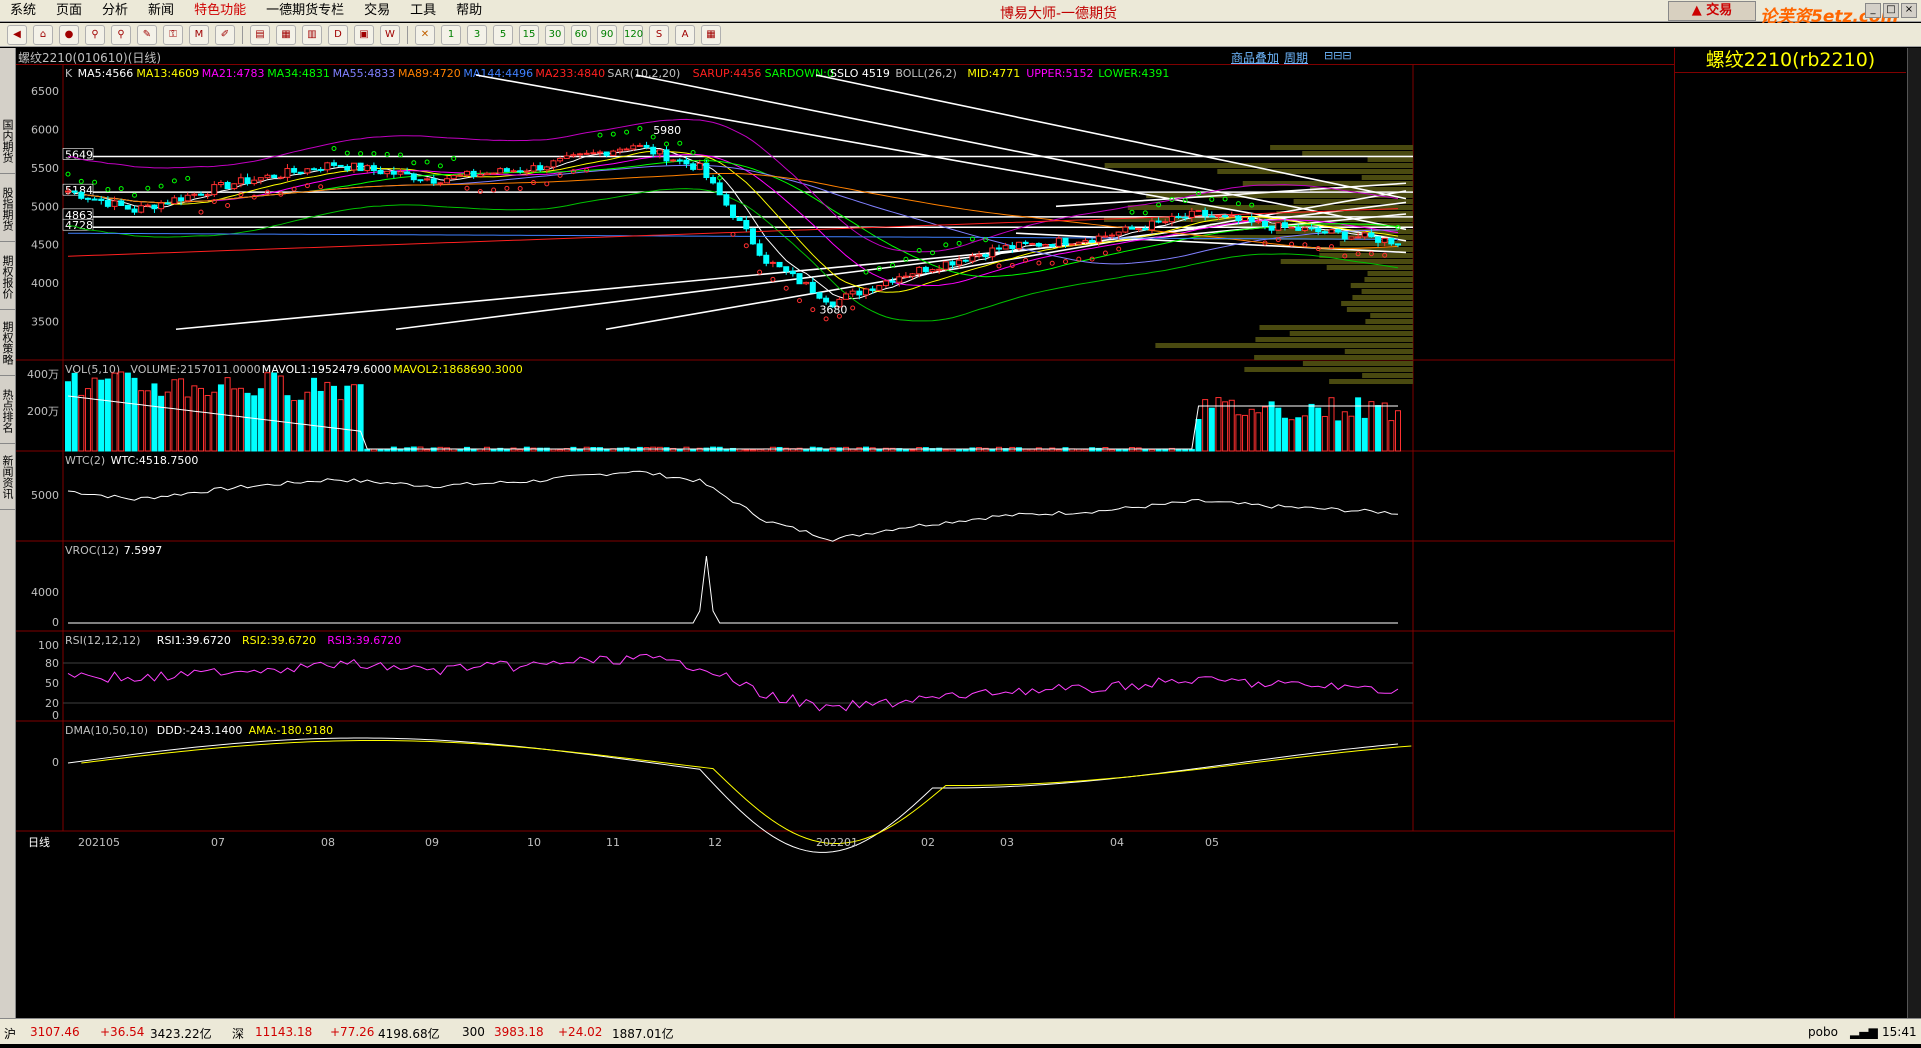 The width and height of the screenshot is (1921, 1048). Describe the element at coordinates (613, 842) in the screenshot. I see `date-label: 11` at that location.